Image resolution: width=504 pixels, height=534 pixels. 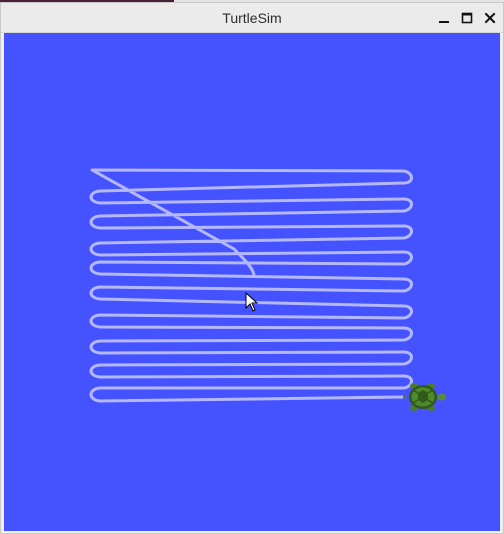 What do you see at coordinates (444, 18) in the screenshot?
I see `minimize-button` at bounding box center [444, 18].